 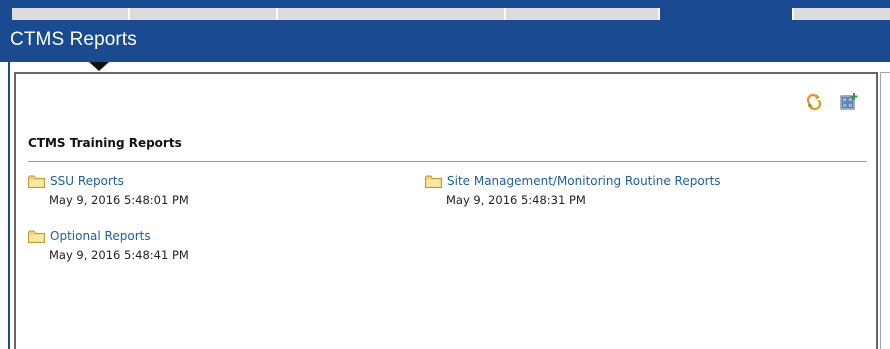 I want to click on page-title: CTMS Reports, so click(x=73, y=39).